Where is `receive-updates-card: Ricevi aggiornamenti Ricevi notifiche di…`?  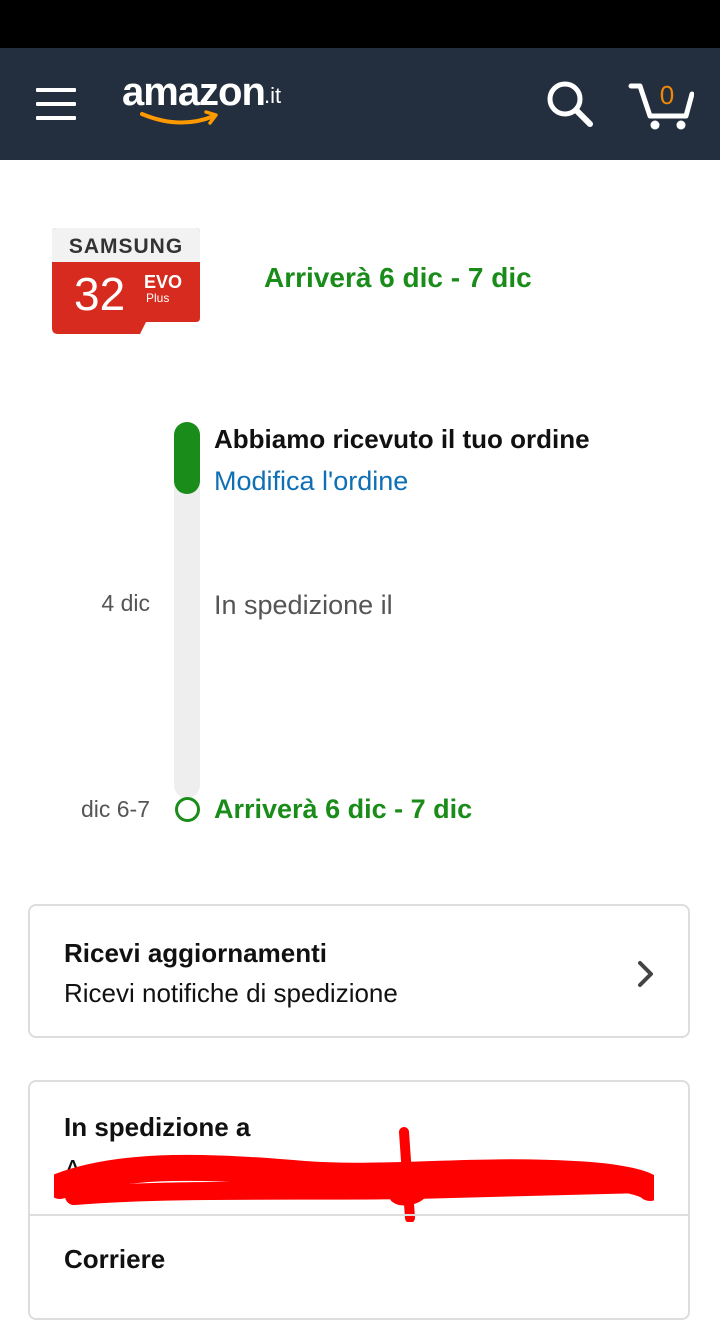
receive-updates-card: Ricevi aggiornamenti Ricevi notifiche di… is located at coordinates (359, 971).